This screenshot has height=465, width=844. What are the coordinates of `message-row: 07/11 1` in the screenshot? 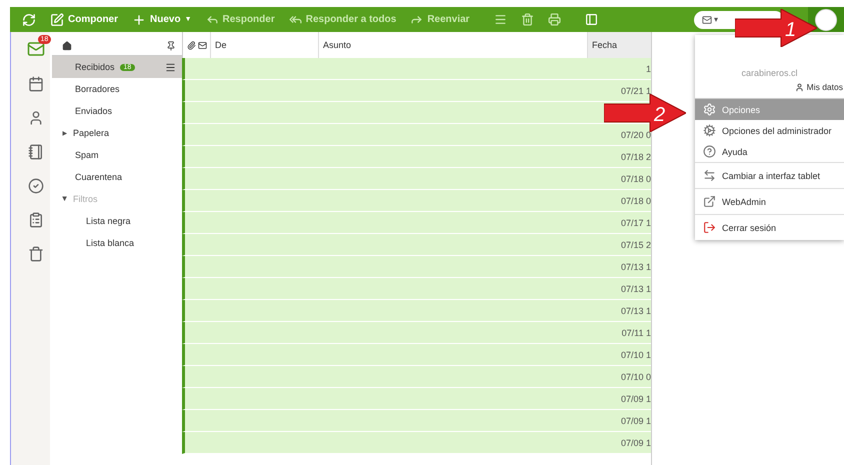 It's located at (416, 333).